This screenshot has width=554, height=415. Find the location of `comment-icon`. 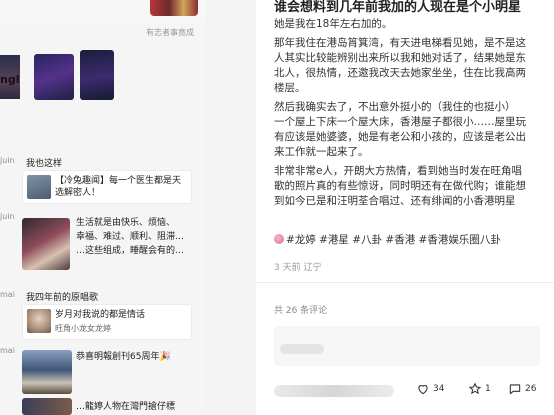

comment-icon is located at coordinates (515, 389).